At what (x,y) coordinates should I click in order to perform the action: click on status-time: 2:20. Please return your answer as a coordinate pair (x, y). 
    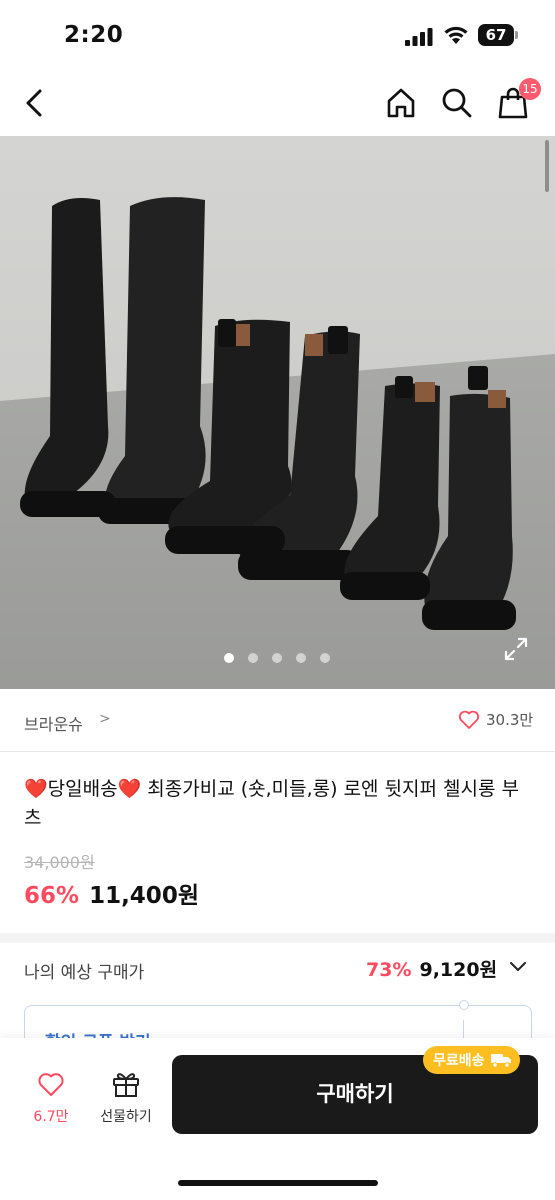
    Looking at the image, I should click on (94, 35).